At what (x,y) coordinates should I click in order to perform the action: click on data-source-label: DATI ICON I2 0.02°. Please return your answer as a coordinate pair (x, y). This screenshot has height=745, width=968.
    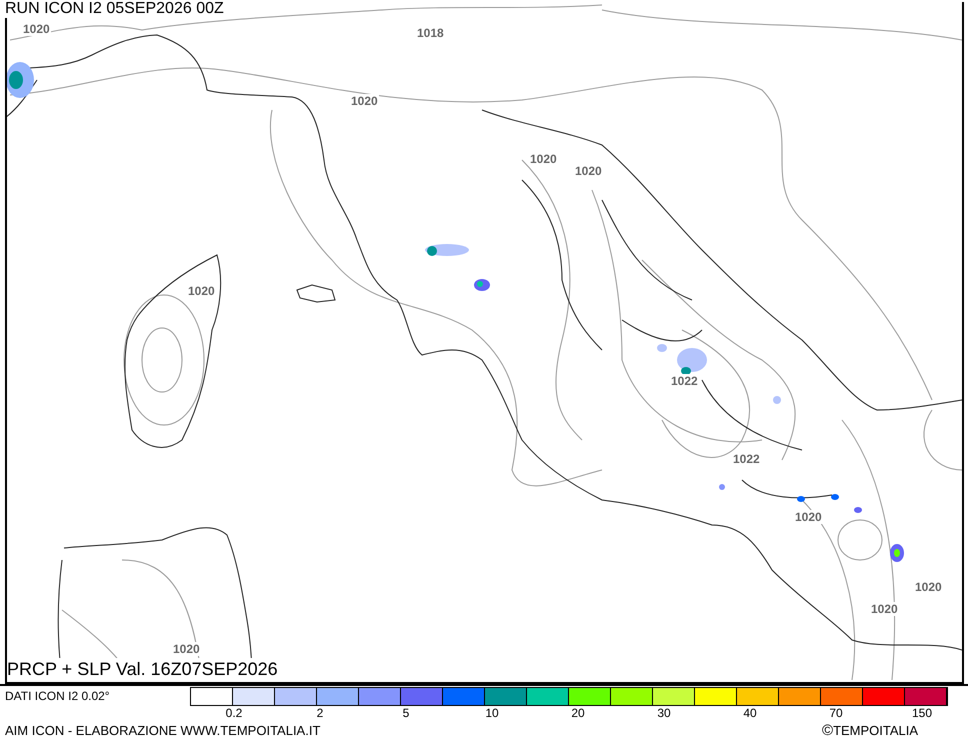
    Looking at the image, I should click on (57, 696).